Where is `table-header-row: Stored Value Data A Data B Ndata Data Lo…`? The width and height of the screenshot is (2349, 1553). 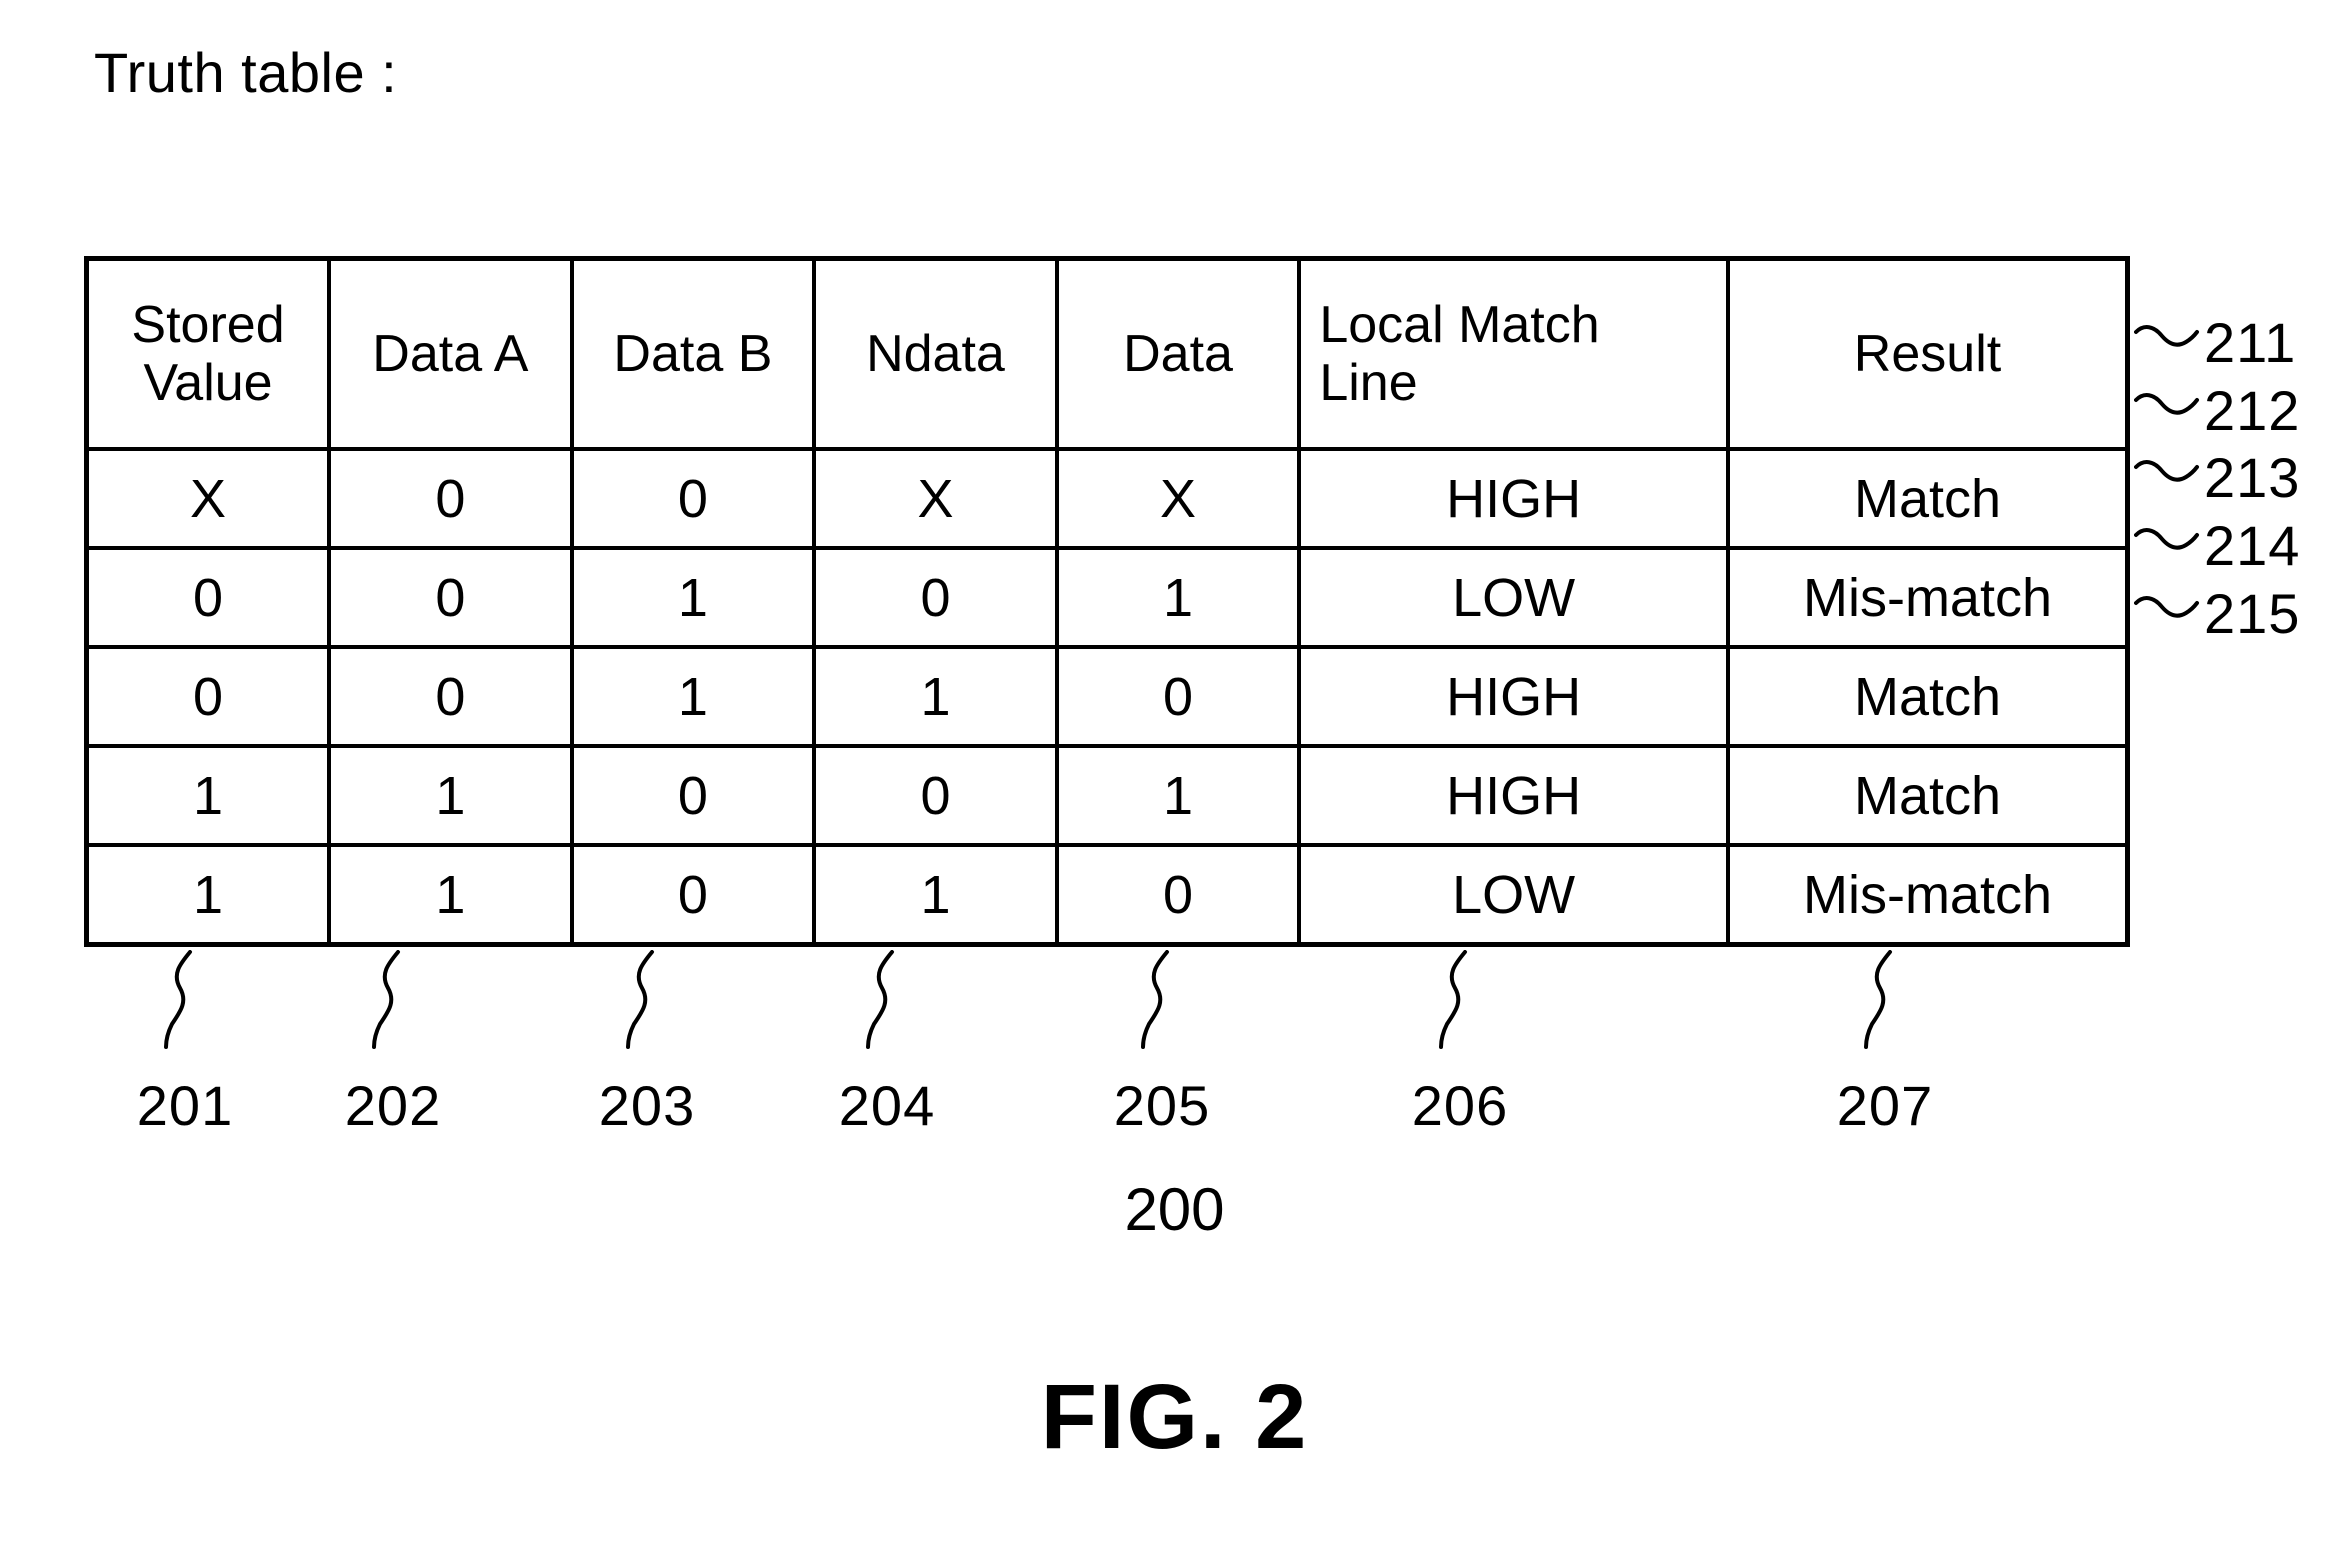 table-header-row: Stored Value Data A Data B Ndata Data Lo… is located at coordinates (1107, 353).